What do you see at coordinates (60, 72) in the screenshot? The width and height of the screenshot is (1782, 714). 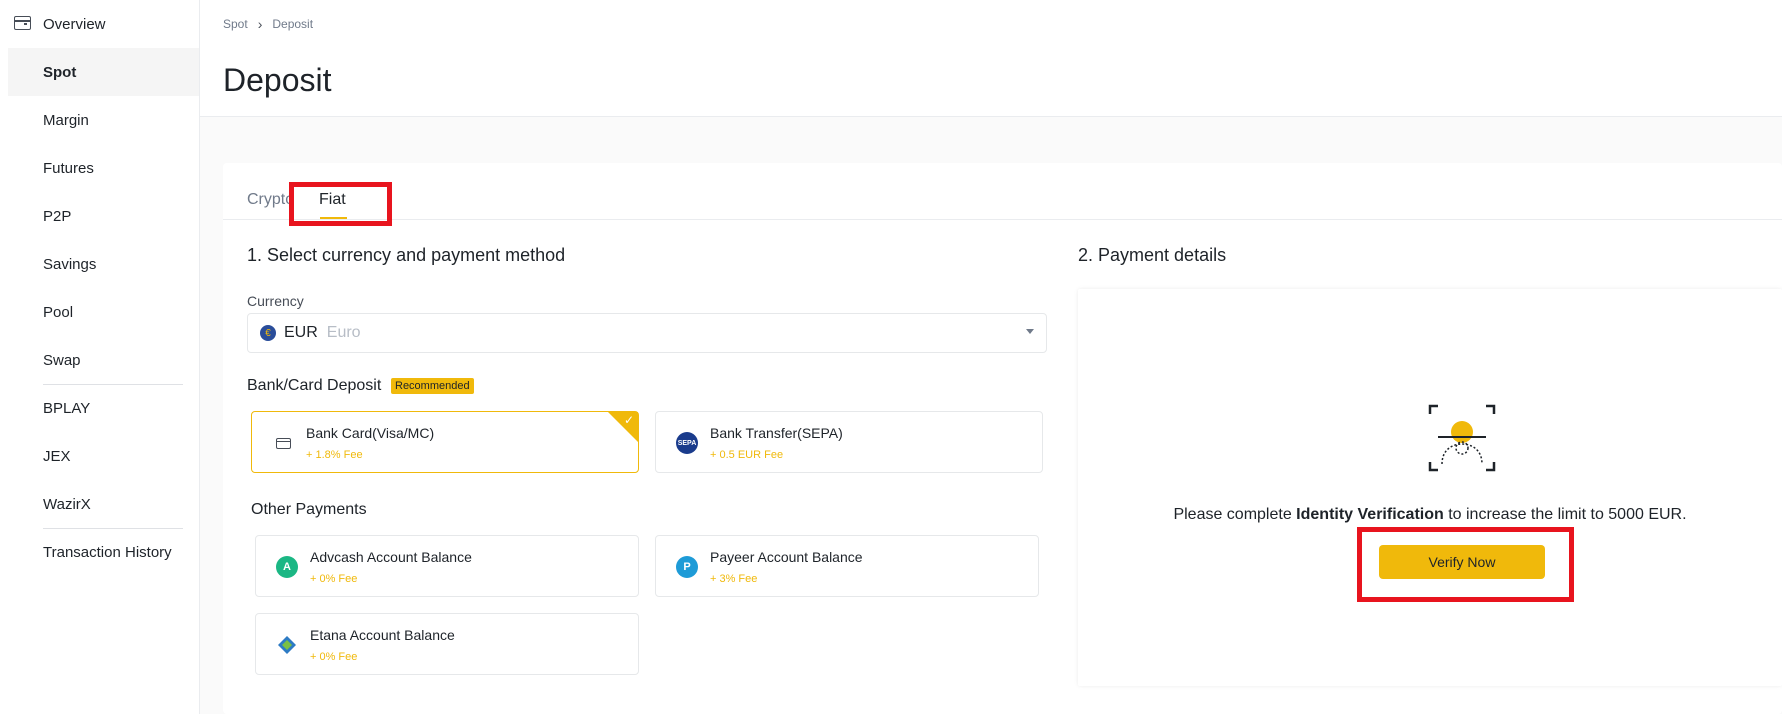 I see `sidebar-item-label: Spot` at bounding box center [60, 72].